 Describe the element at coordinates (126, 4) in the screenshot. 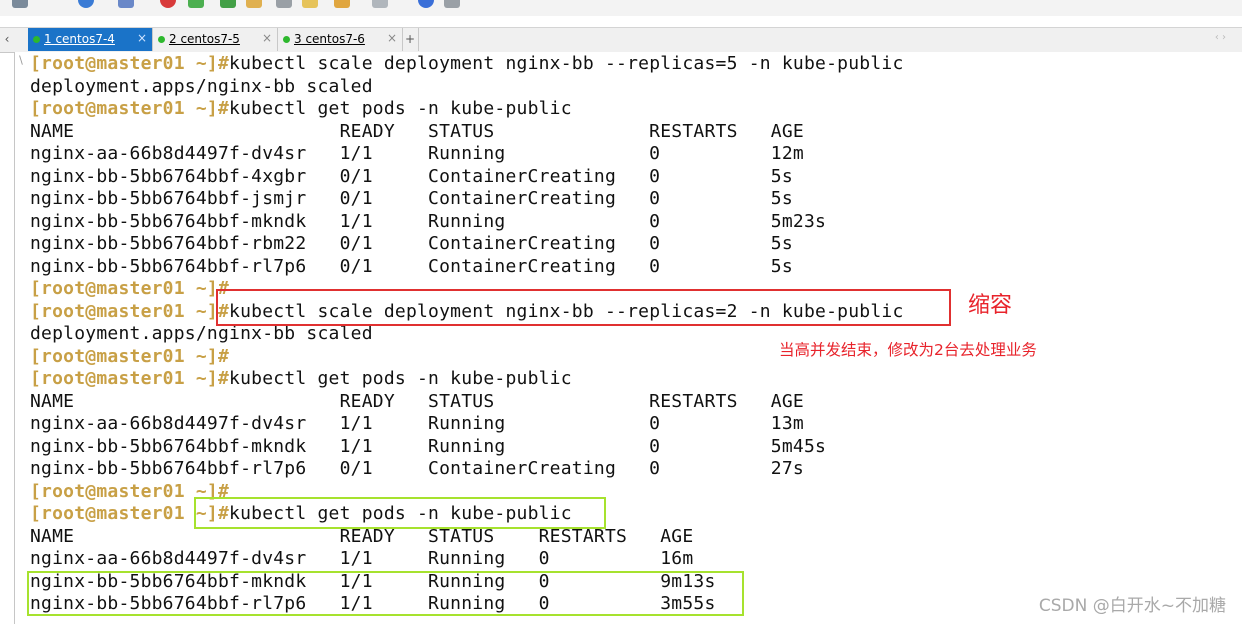

I see `font-icon` at that location.